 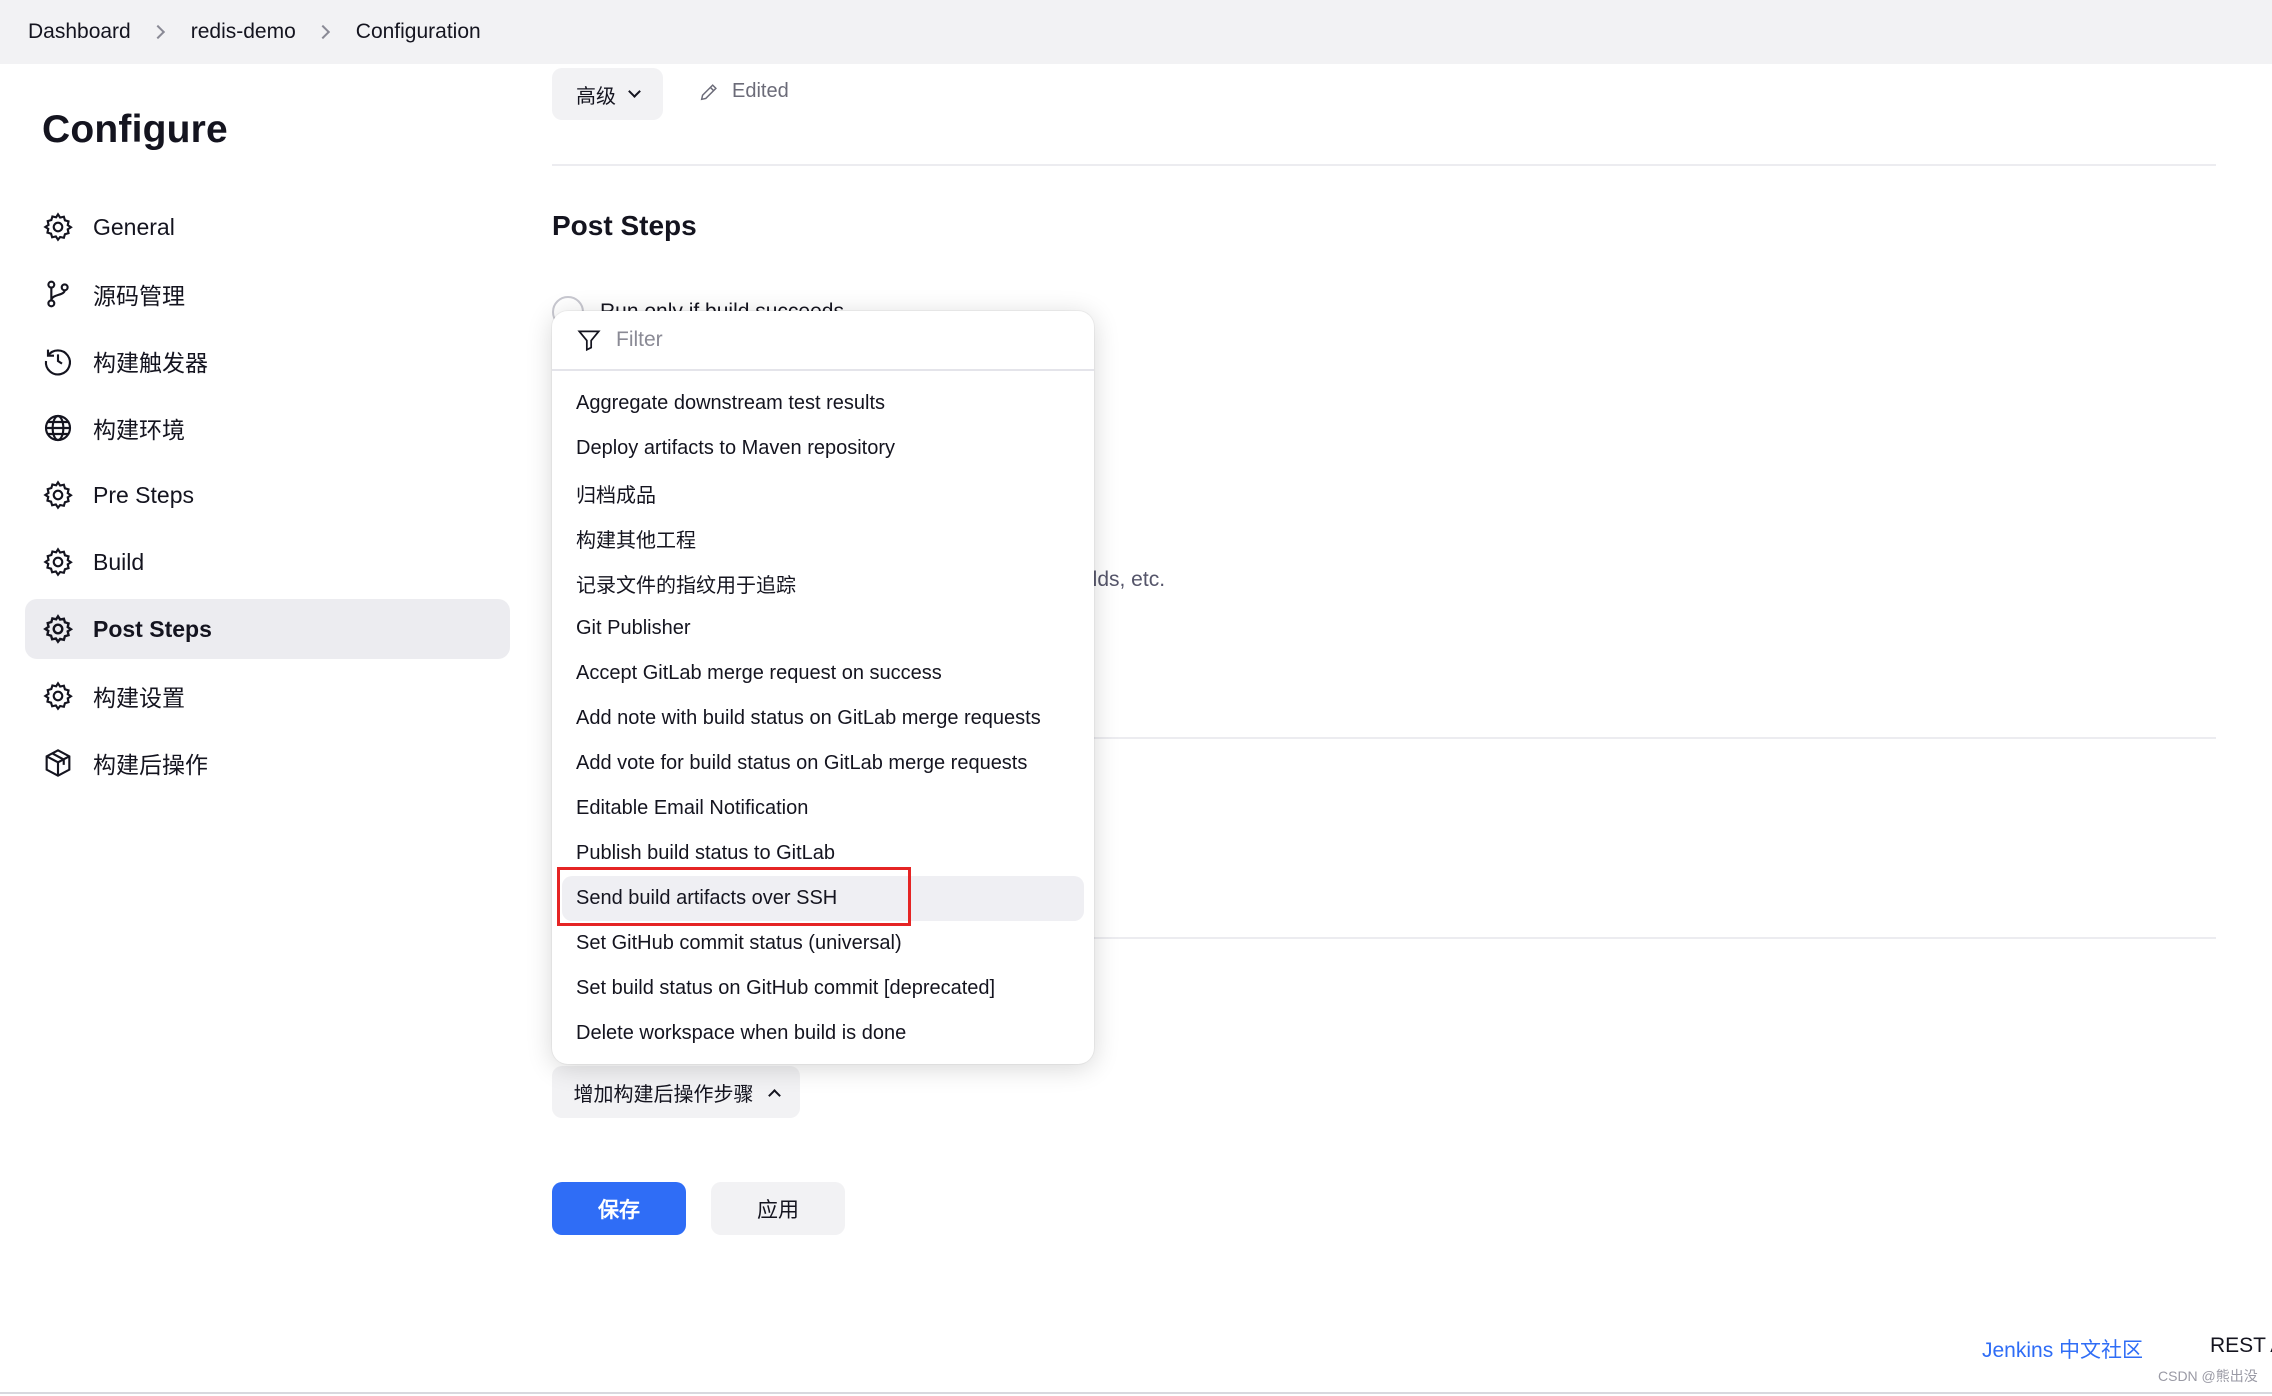 What do you see at coordinates (243, 32) in the screenshot?
I see `breadcrumb-project: redis-demo` at bounding box center [243, 32].